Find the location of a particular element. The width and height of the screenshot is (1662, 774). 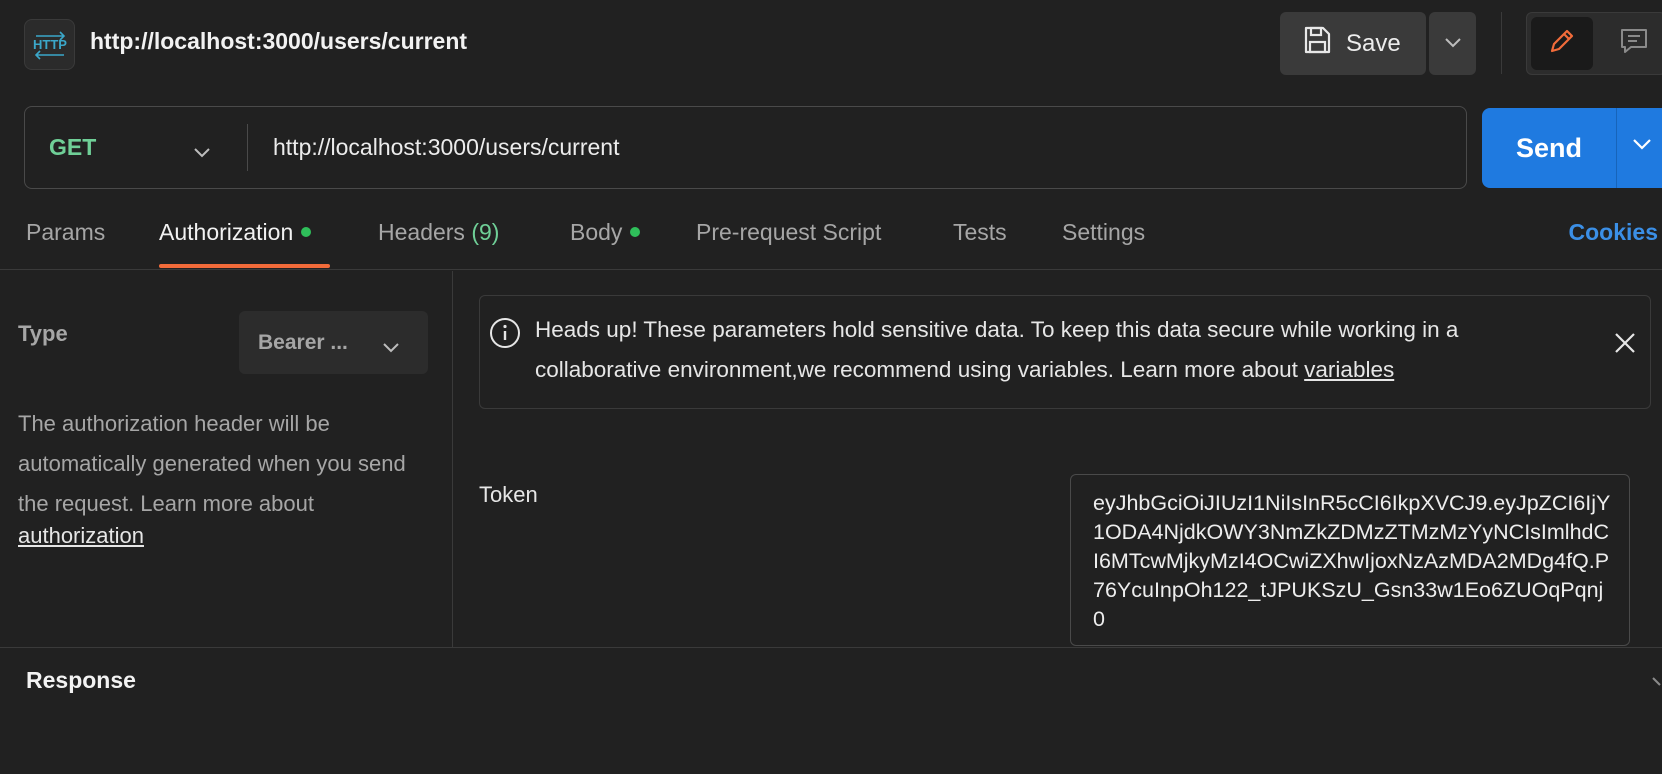

headers-count: (9) is located at coordinates (485, 232).